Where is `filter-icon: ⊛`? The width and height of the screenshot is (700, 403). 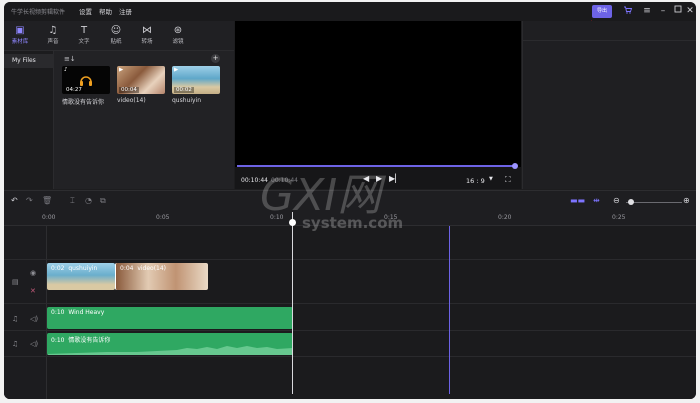
filter-icon: ⊛ is located at coordinates (178, 30).